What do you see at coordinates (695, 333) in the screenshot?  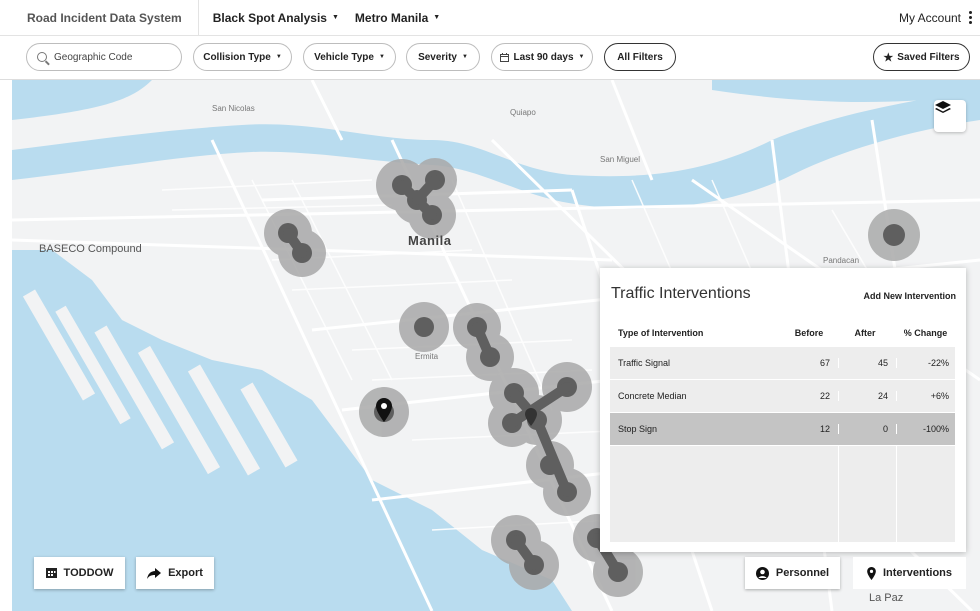 I see `column-header: Type of Intervention` at bounding box center [695, 333].